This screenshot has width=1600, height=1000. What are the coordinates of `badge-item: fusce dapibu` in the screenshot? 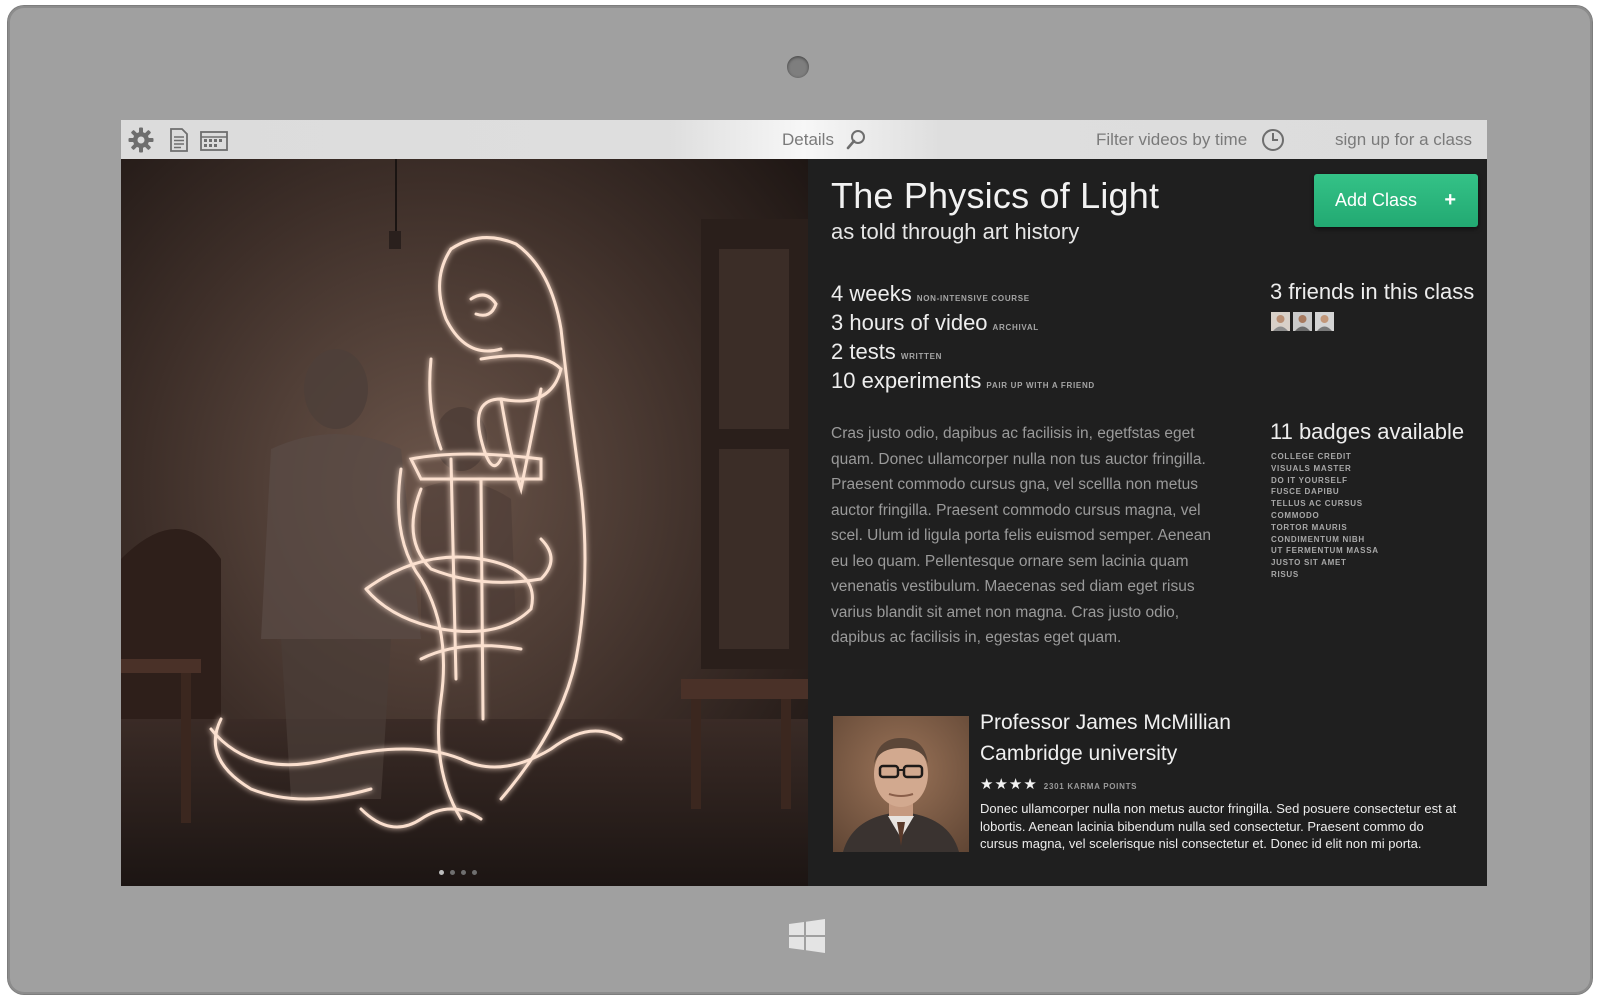 It's located at (1305, 492).